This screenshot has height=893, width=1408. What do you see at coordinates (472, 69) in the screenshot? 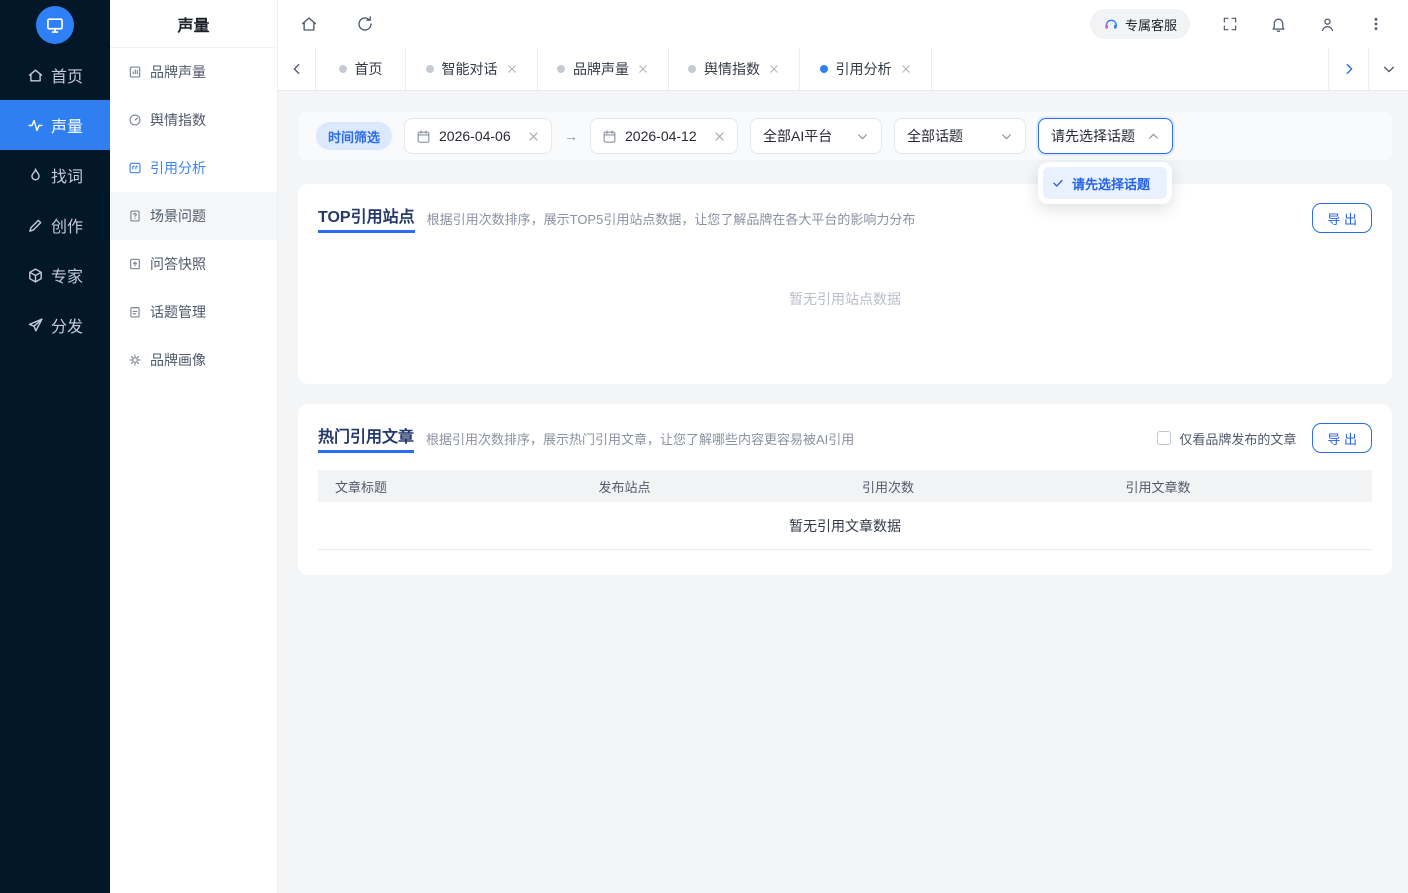
I see `tab-smart-chat: 智能对话` at bounding box center [472, 69].